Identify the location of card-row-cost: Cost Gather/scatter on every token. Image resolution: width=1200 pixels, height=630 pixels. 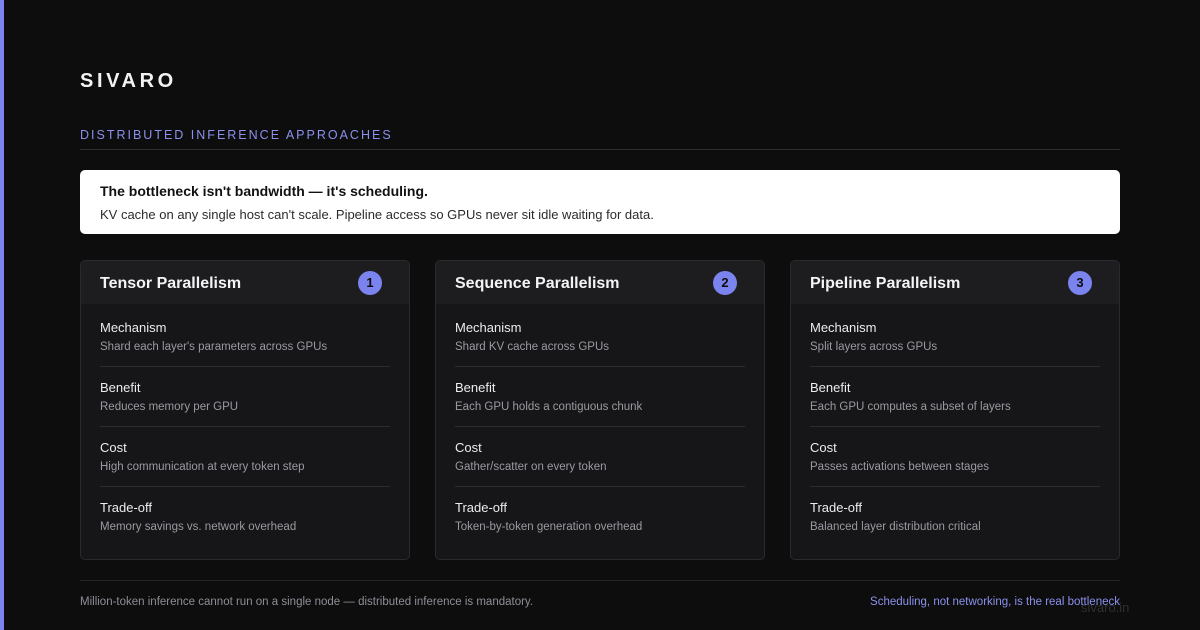
(600, 470).